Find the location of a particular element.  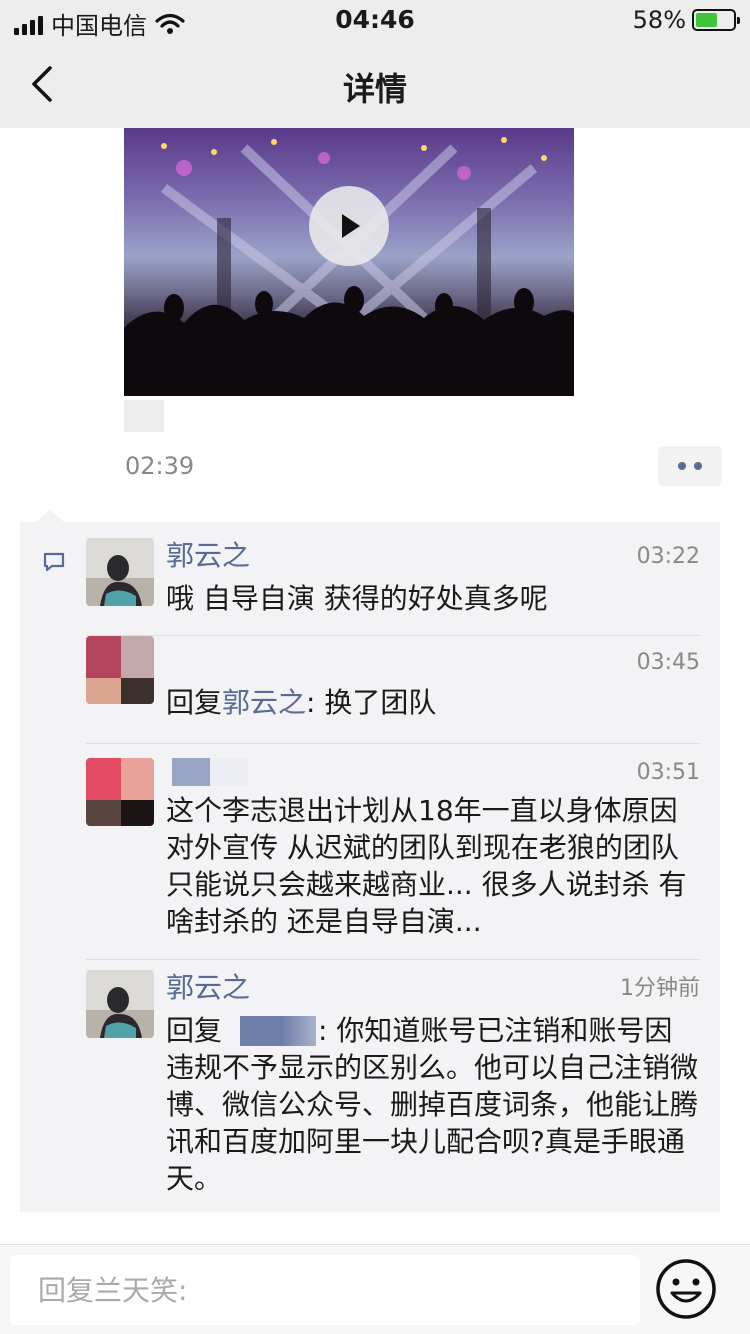

comments-pointer is located at coordinates (50, 516).